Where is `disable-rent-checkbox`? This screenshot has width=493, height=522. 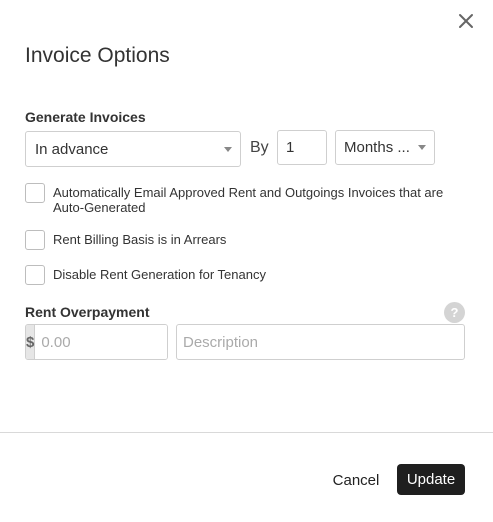 disable-rent-checkbox is located at coordinates (35, 275).